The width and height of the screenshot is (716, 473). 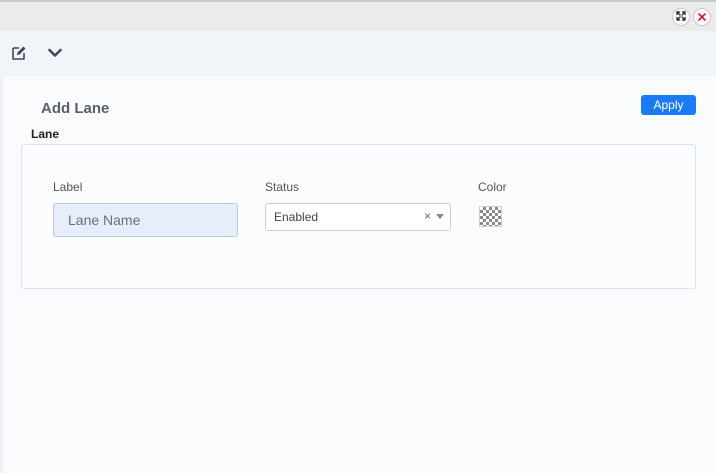 I want to click on close-button, so click(x=702, y=17).